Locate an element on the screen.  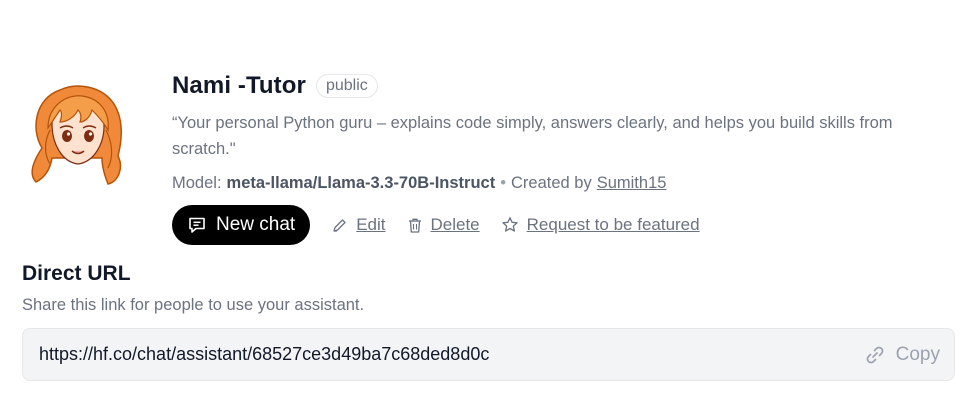
delete-button: Delete is located at coordinates (443, 225).